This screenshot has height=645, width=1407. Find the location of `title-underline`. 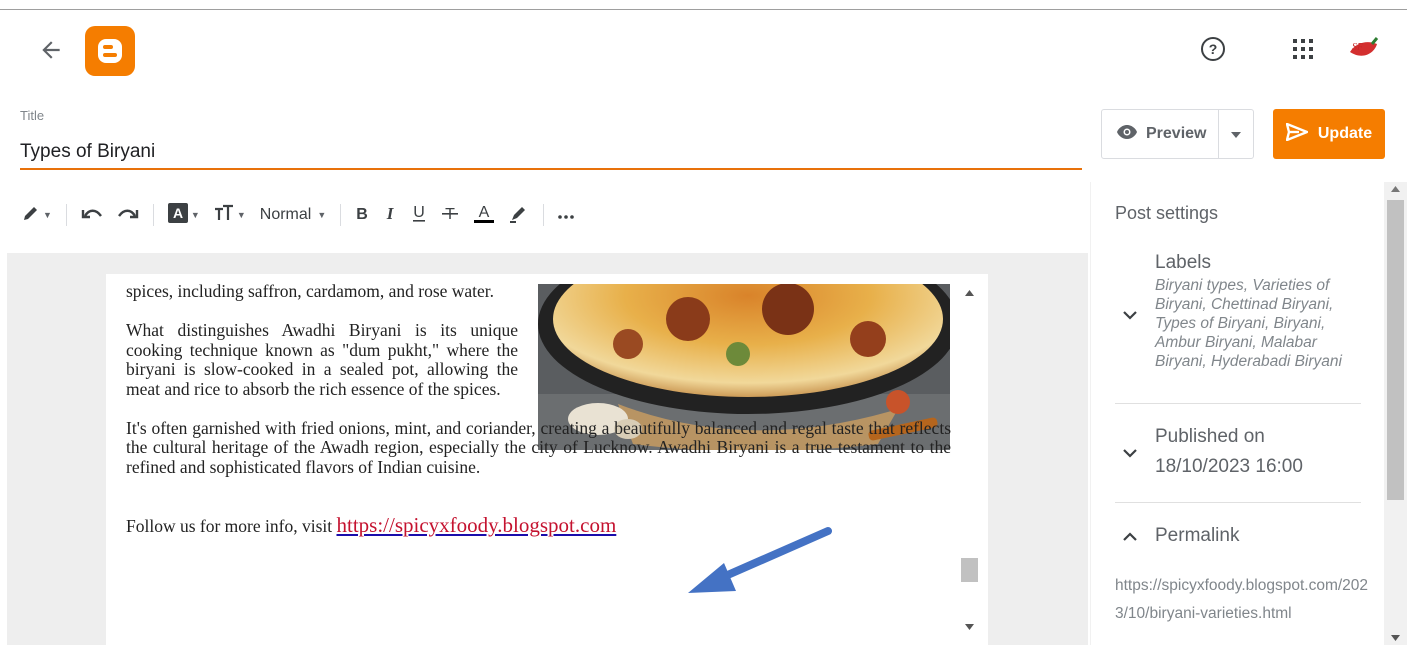

title-underline is located at coordinates (551, 169).